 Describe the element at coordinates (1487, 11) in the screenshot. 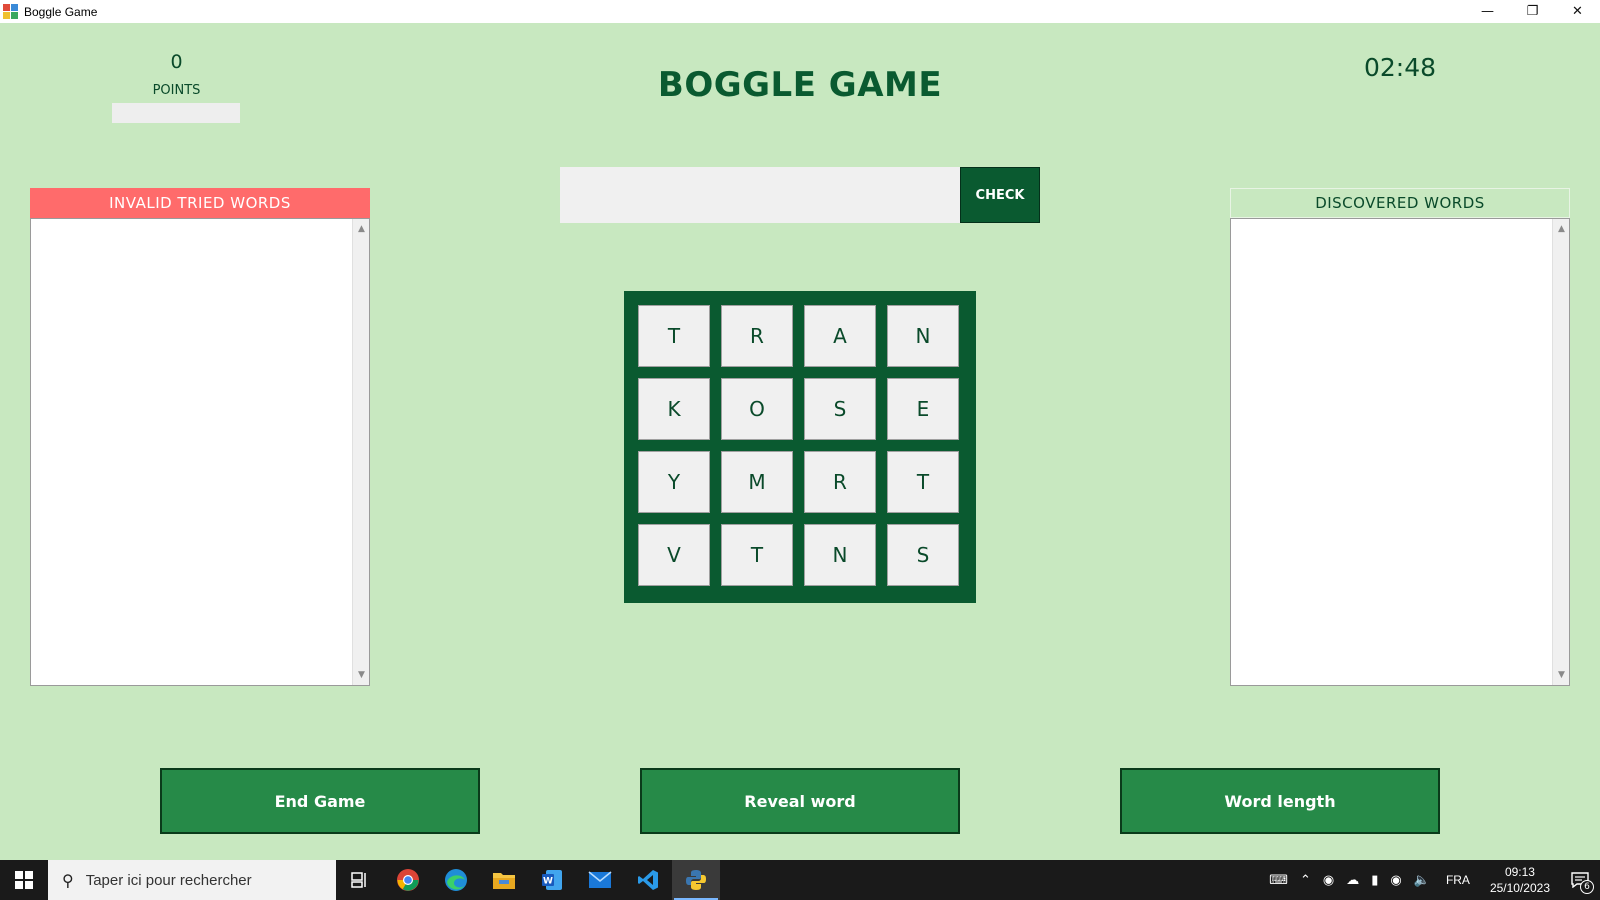

I see `minimize-icon: —` at that location.